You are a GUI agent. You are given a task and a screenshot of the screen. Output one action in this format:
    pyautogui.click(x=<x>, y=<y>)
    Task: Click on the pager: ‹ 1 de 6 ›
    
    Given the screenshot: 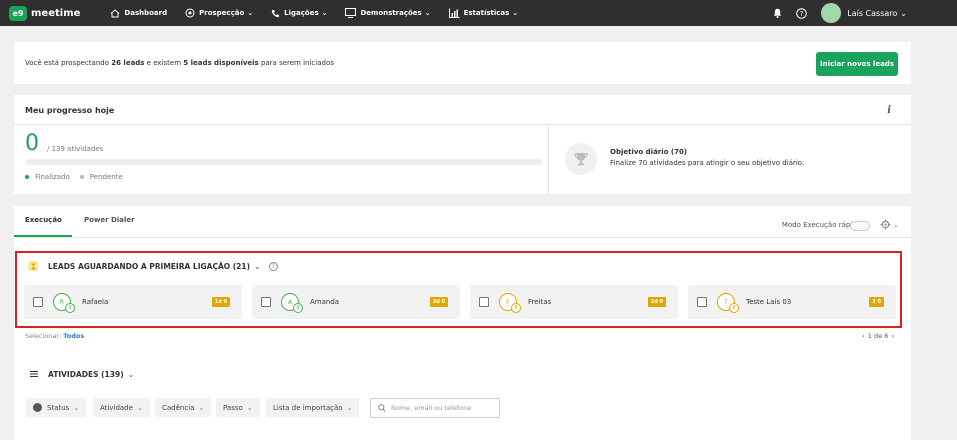 What is the action you would take?
    pyautogui.click(x=878, y=336)
    